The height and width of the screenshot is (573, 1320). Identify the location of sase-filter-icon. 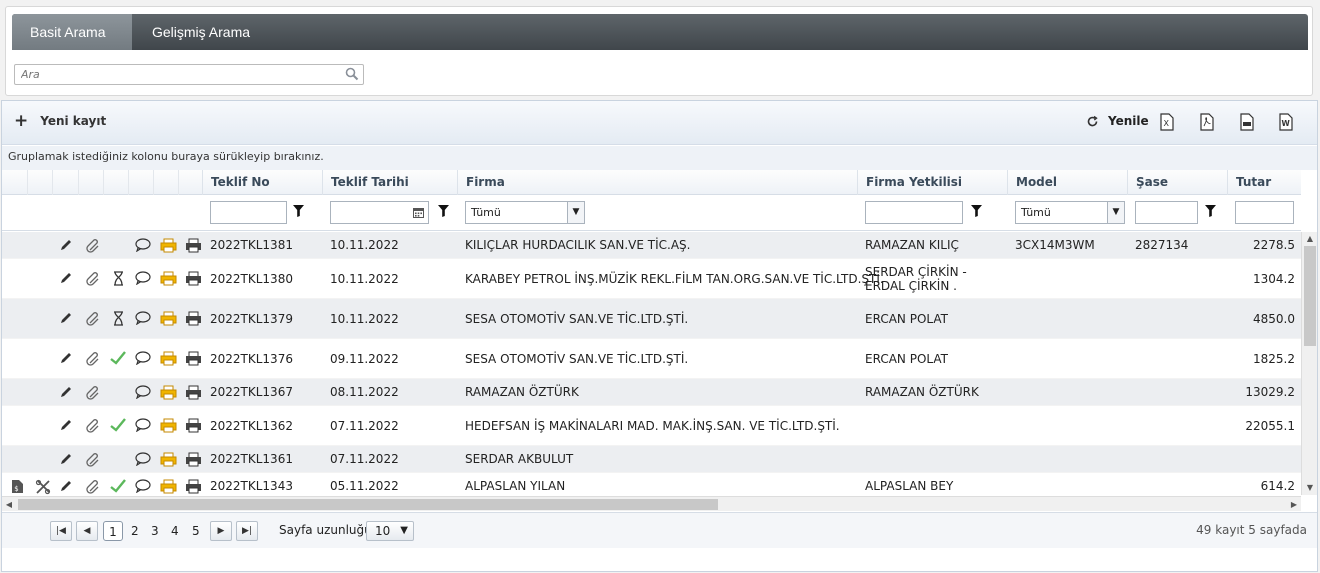
(1210, 212).